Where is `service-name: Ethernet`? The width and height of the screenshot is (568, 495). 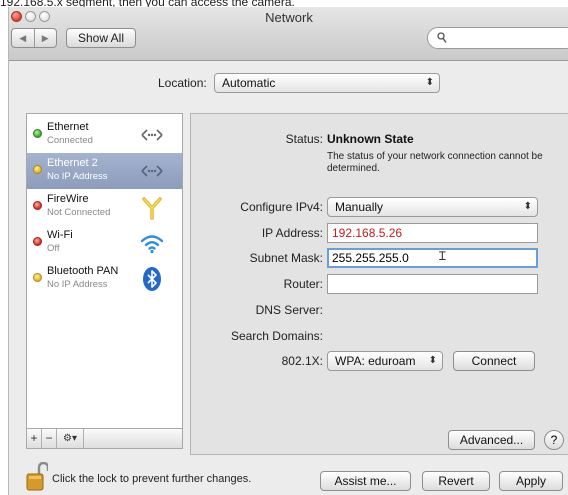
service-name: Ethernet is located at coordinates (68, 127).